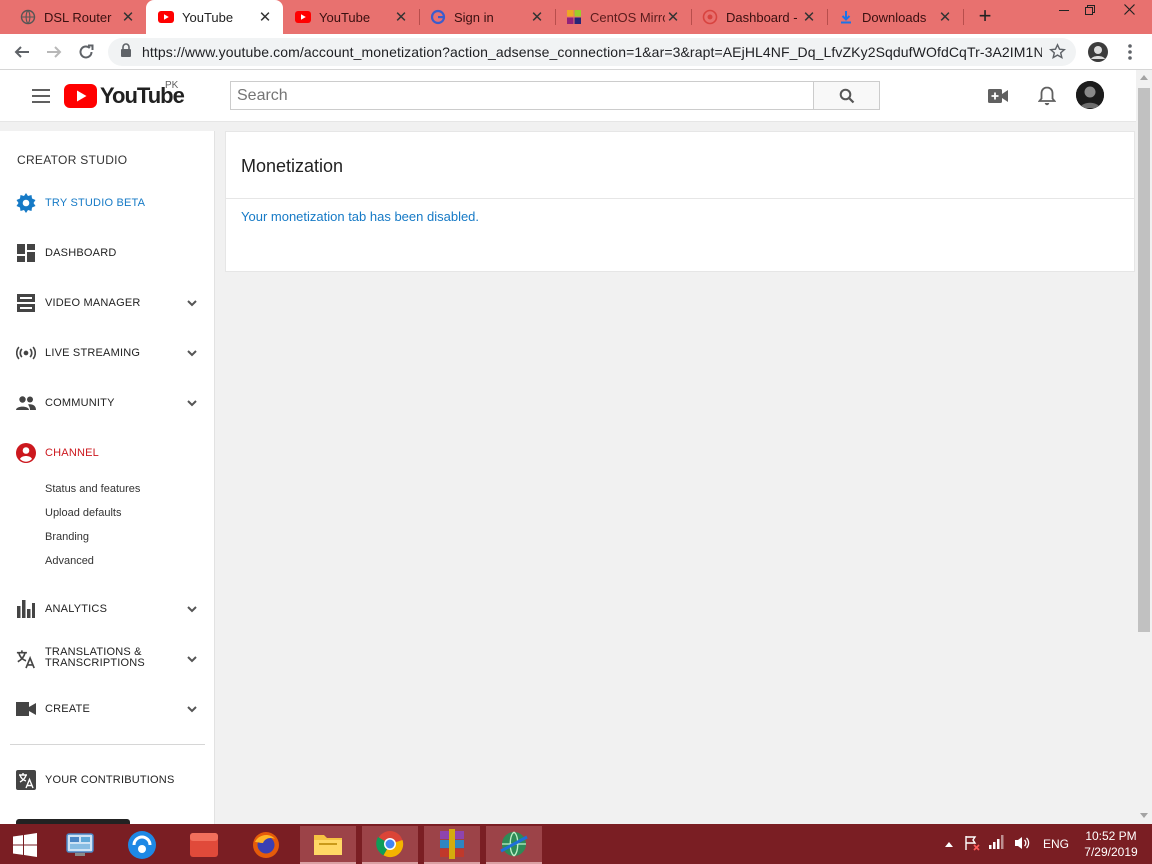  I want to click on chrome-icon, so click(390, 845).